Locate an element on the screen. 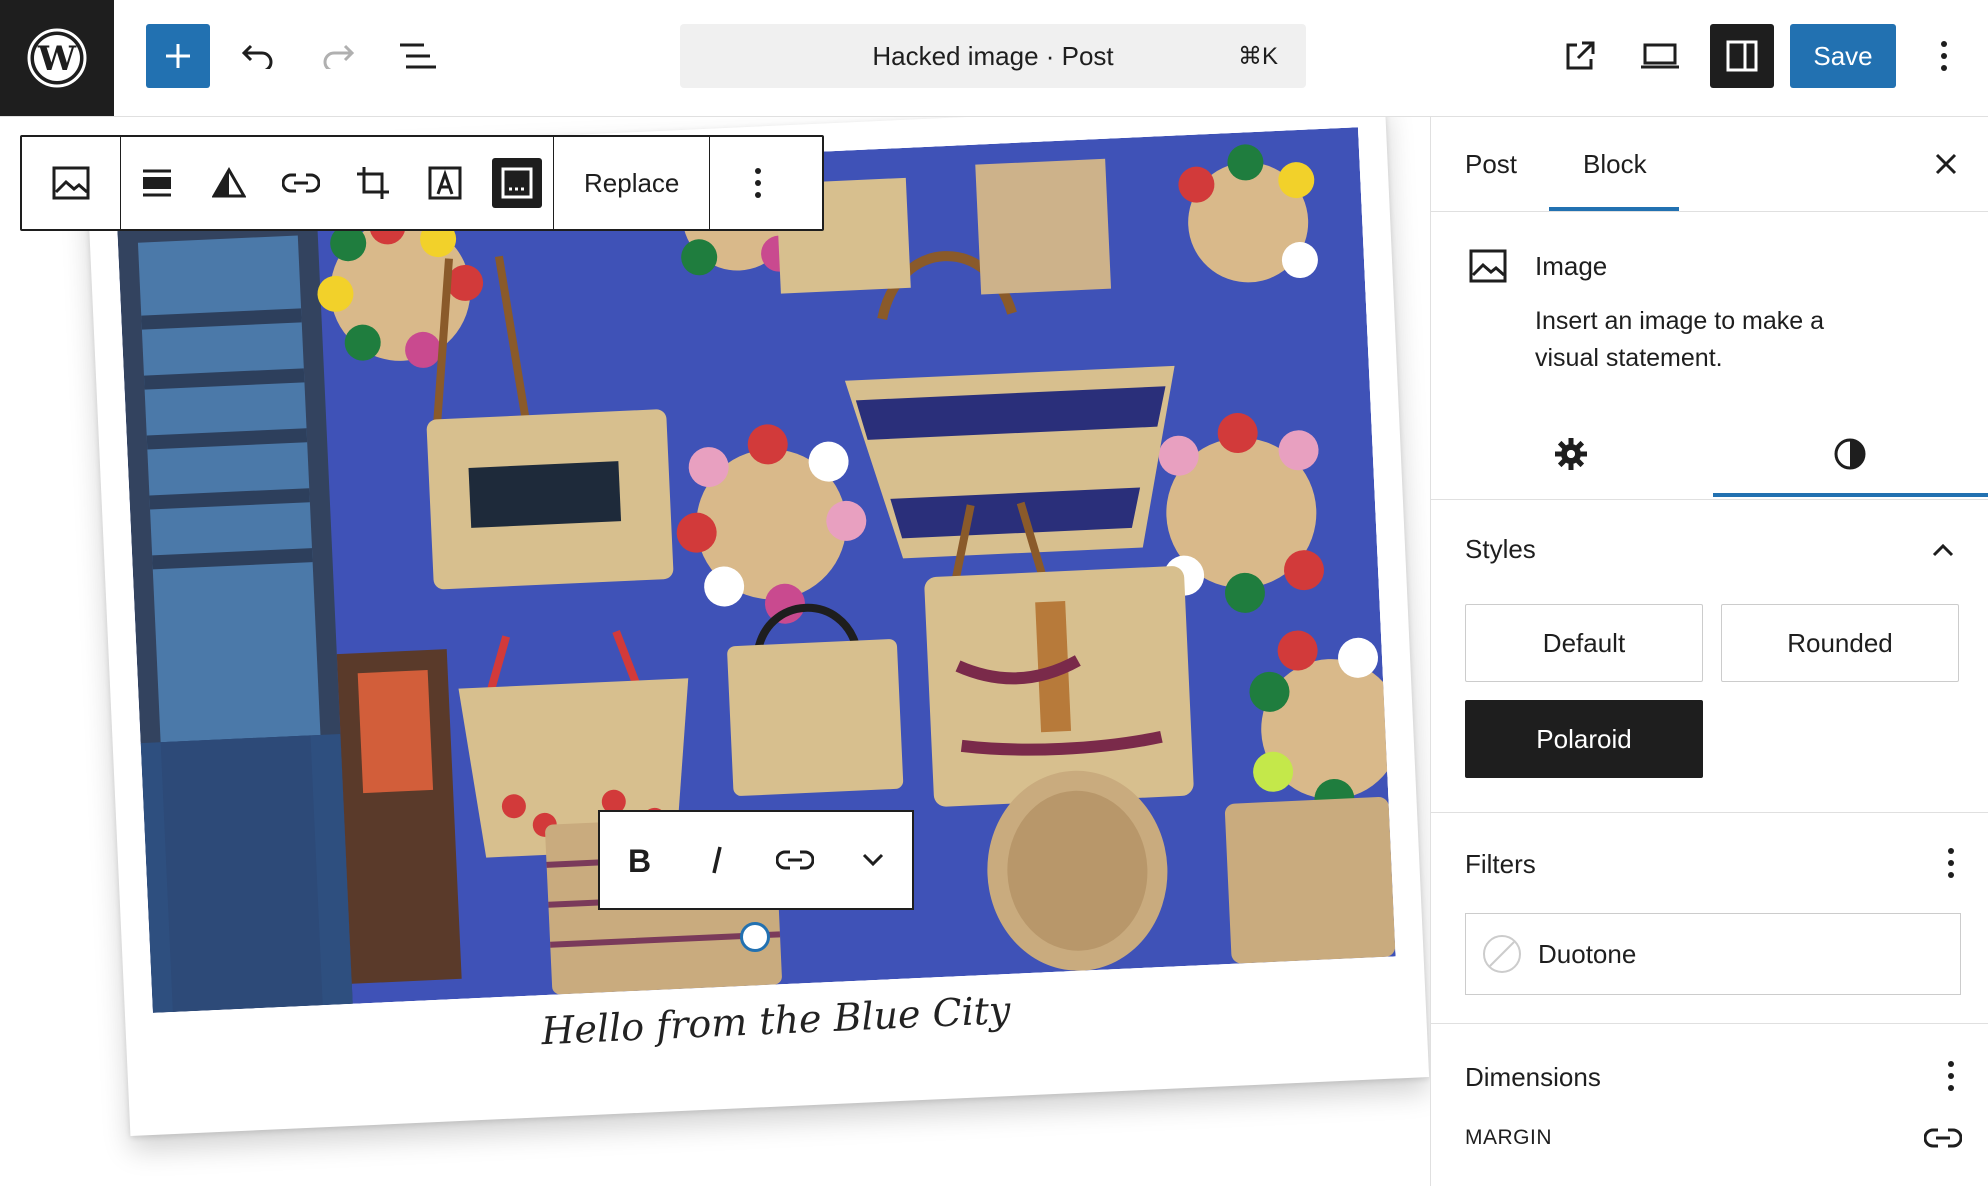 This screenshot has height=1186, width=1988. document-overview-button is located at coordinates (418, 56).